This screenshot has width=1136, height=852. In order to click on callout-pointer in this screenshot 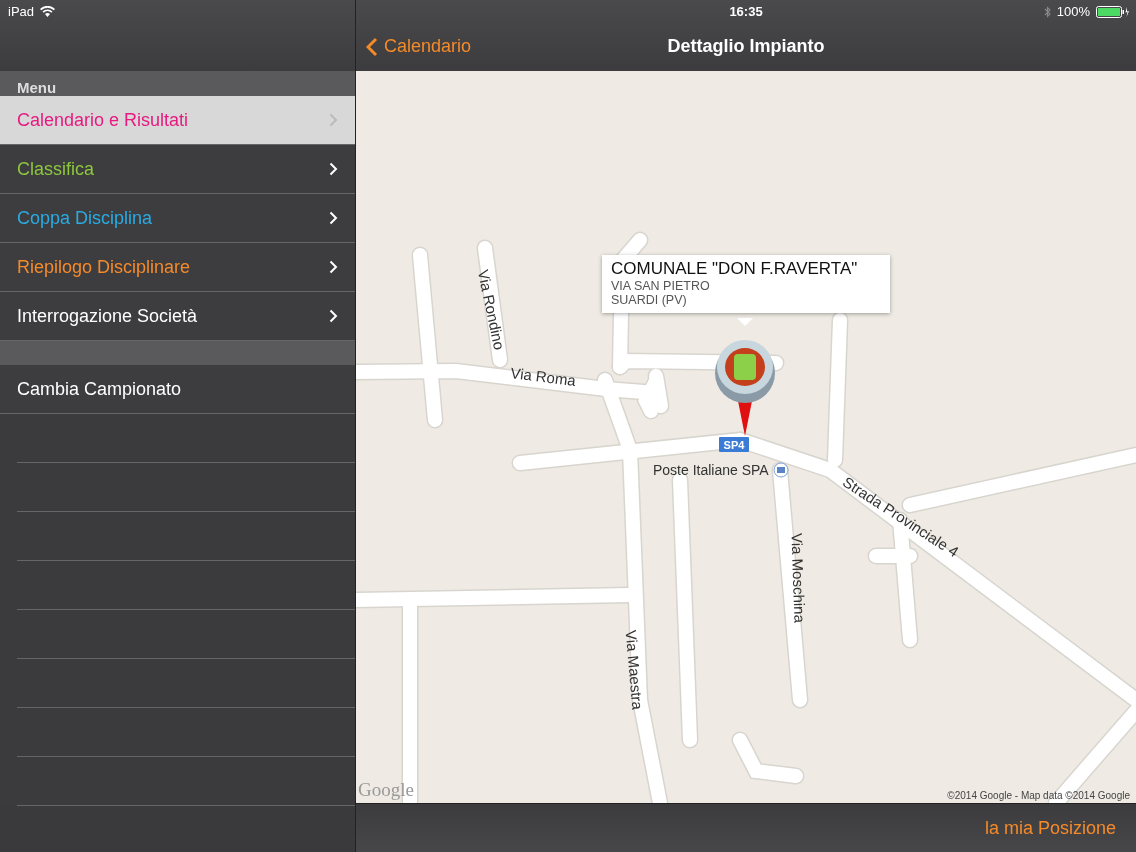, I will do `click(745, 322)`.